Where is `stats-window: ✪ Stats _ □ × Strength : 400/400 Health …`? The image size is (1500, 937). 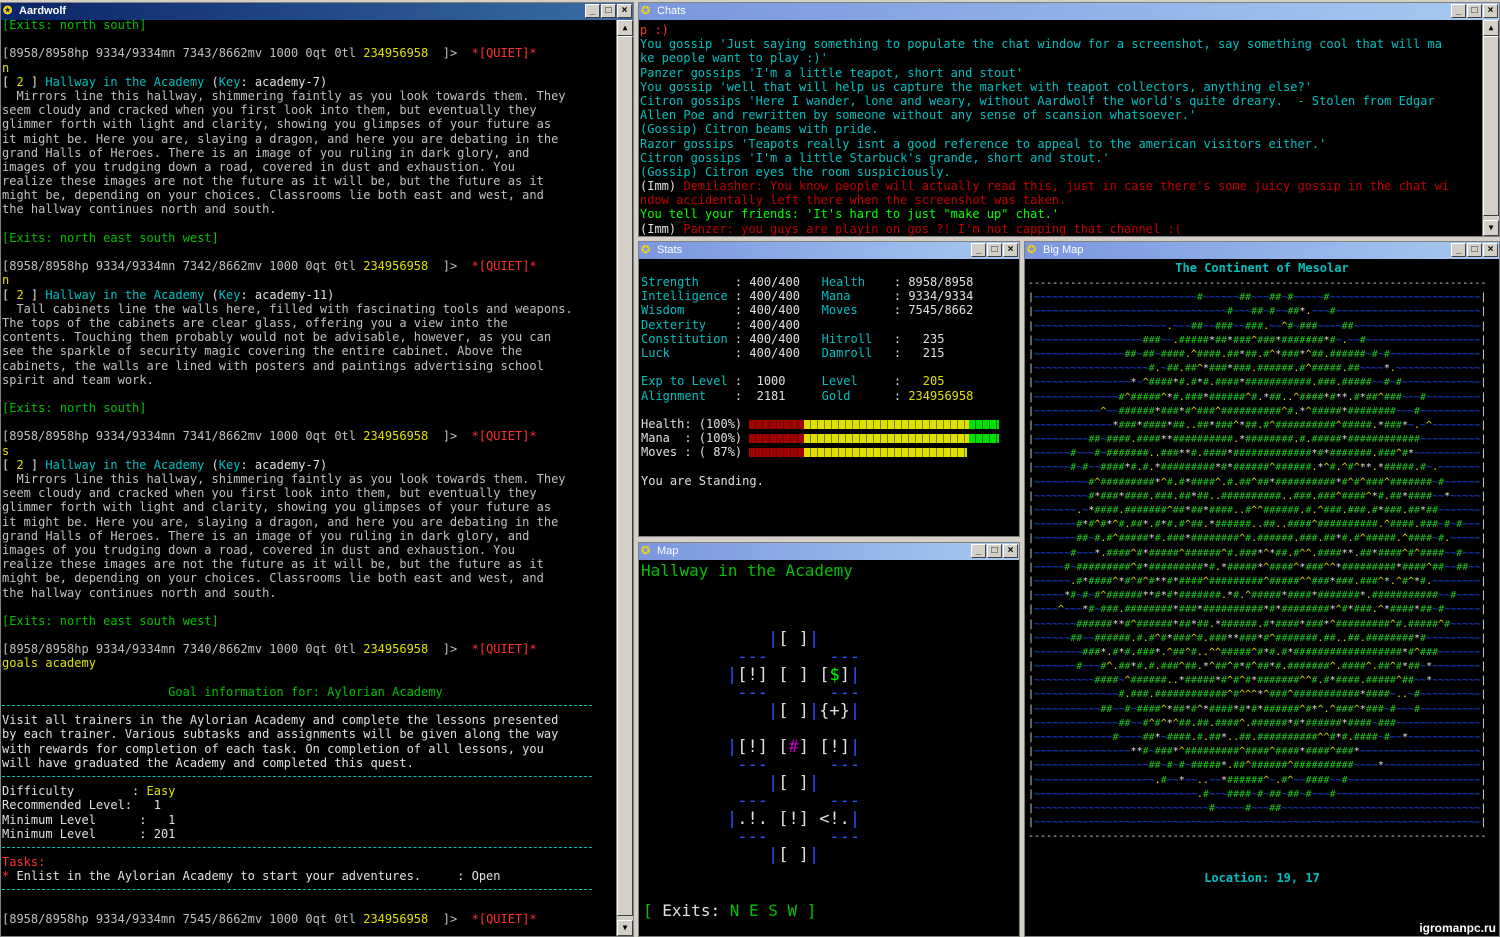
stats-window: ✪ Stats _ □ × Strength : 400/400 Health … is located at coordinates (829, 389).